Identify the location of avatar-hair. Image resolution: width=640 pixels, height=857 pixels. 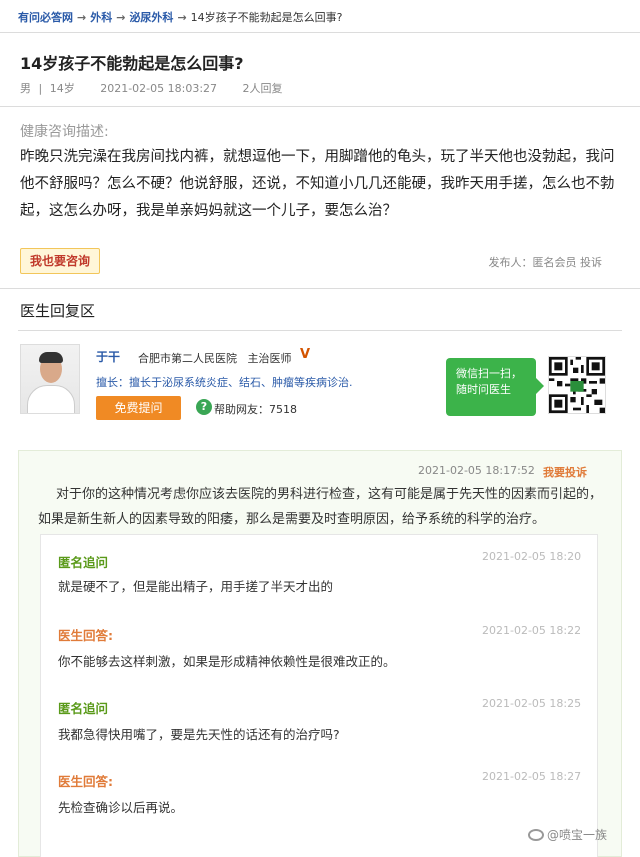
(51, 357).